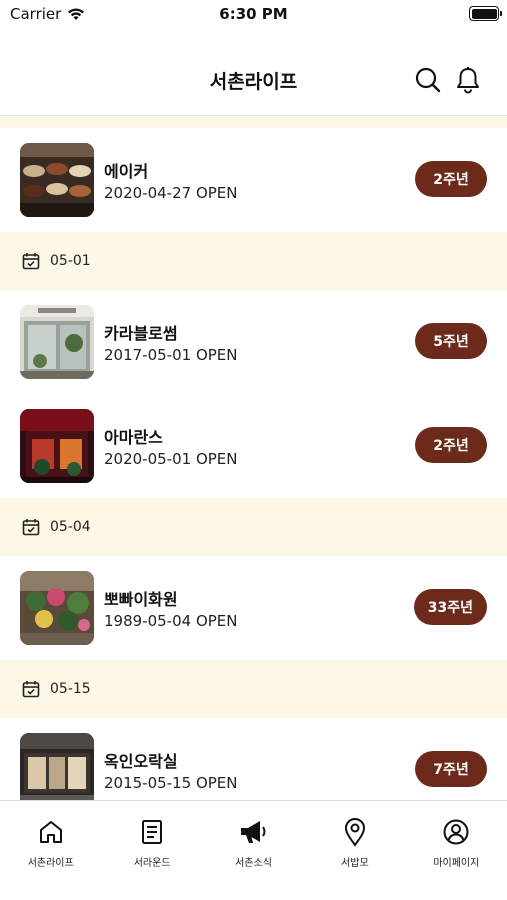  Describe the element at coordinates (50, 850) in the screenshot. I see `tab-seochon-life: 서촌라이프` at that location.